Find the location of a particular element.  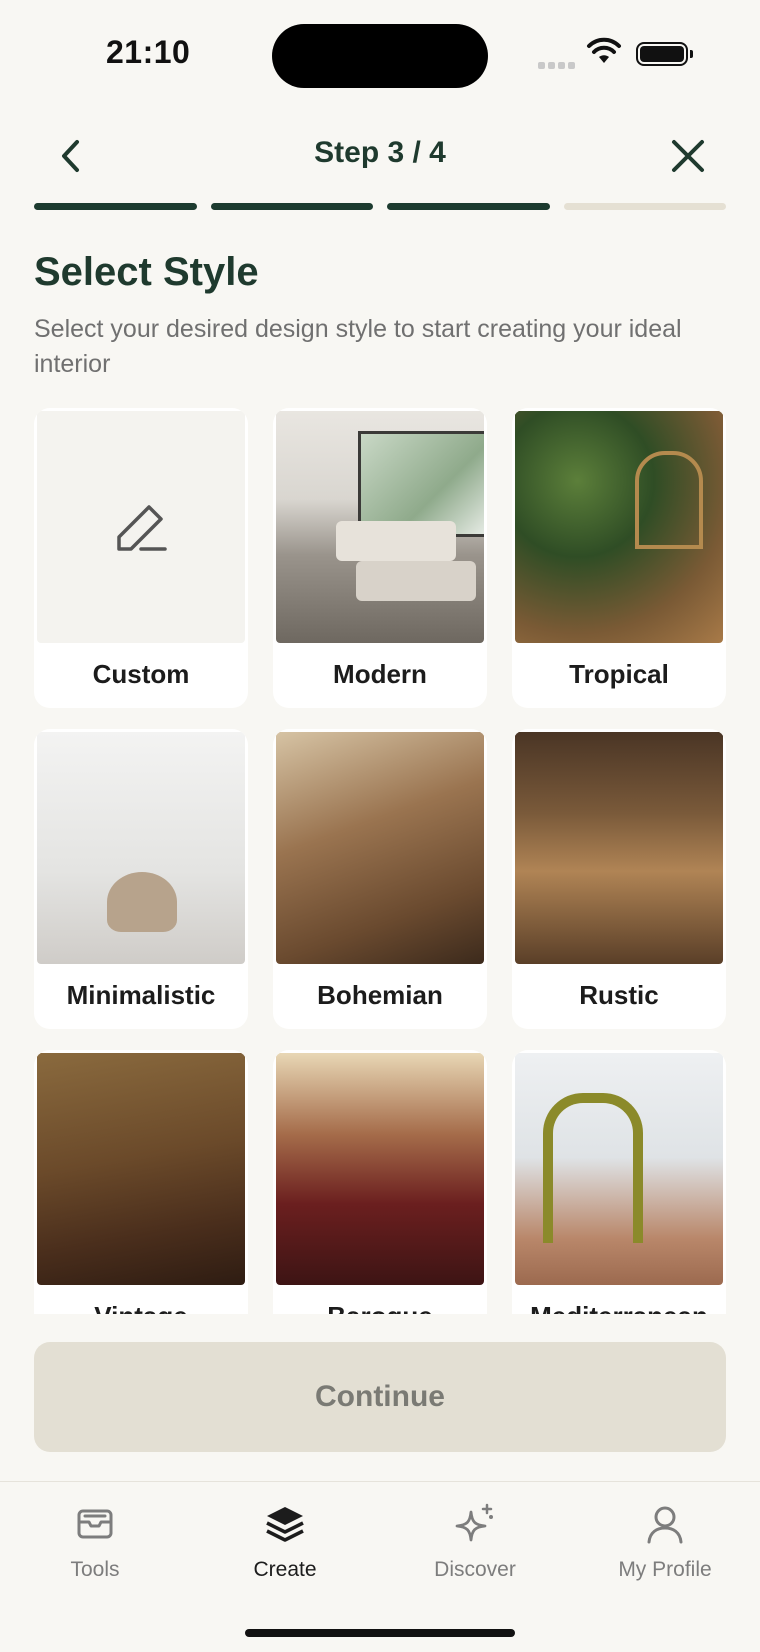

style-card-mediterranean: Mediterranean is located at coordinates (619, 1182).